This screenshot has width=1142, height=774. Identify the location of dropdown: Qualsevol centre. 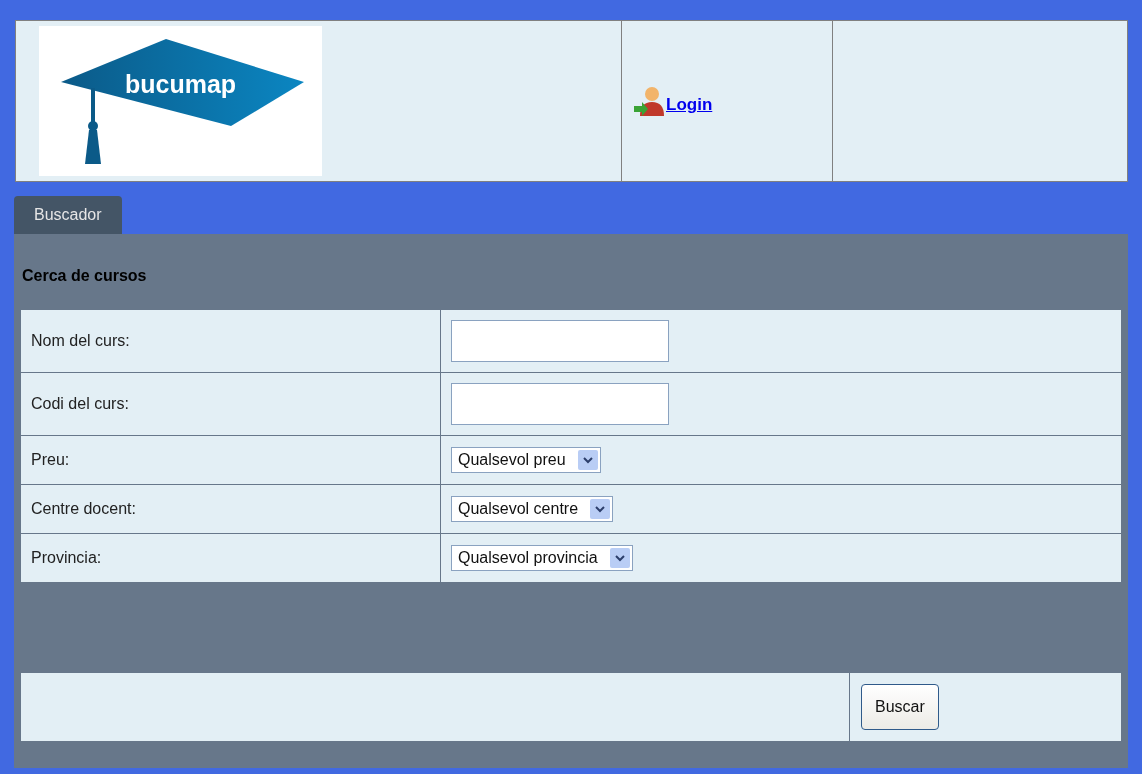
(532, 509).